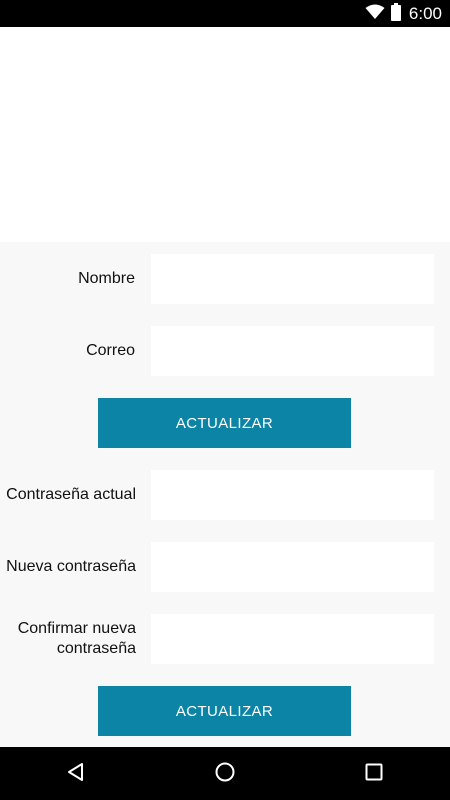  What do you see at coordinates (71, 566) in the screenshot?
I see `new-password-label: Nueva contraseña` at bounding box center [71, 566].